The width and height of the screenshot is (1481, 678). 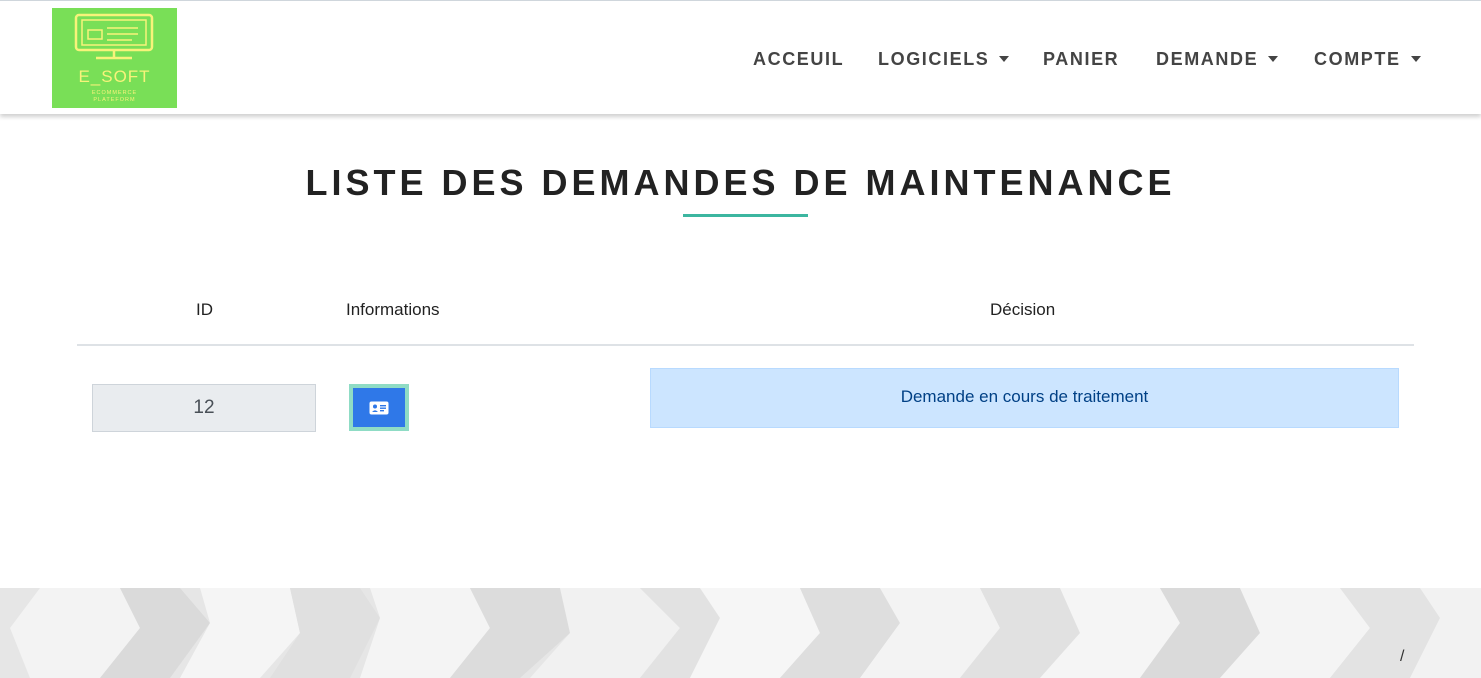 I want to click on column-header-id: ID, so click(x=204, y=309).